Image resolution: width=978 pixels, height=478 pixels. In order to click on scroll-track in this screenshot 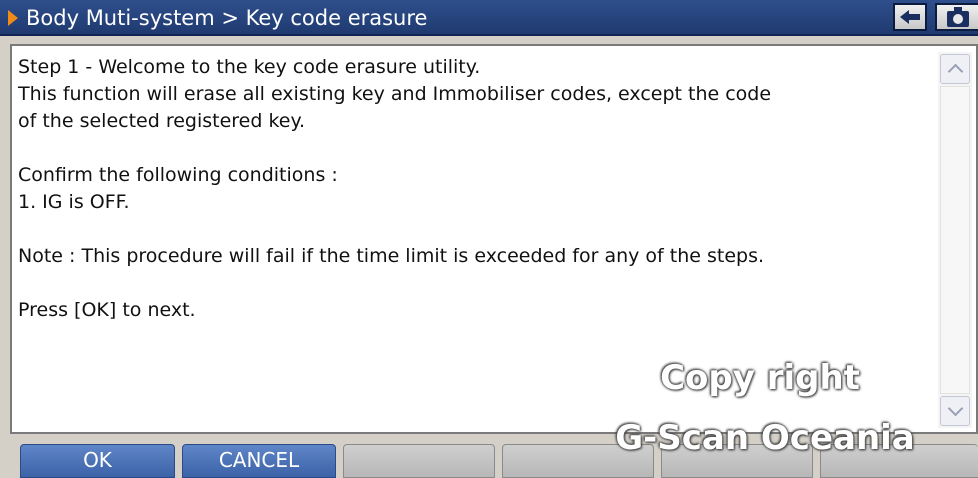, I will do `click(955, 240)`.